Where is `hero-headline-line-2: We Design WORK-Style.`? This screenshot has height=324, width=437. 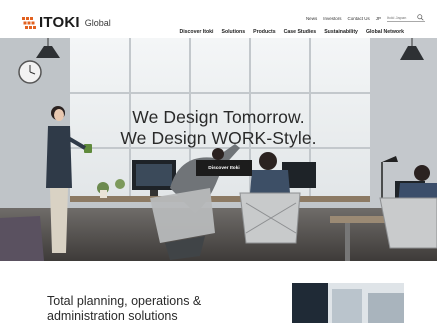
hero-headline-line-2: We Design WORK-Style. is located at coordinates (218, 138).